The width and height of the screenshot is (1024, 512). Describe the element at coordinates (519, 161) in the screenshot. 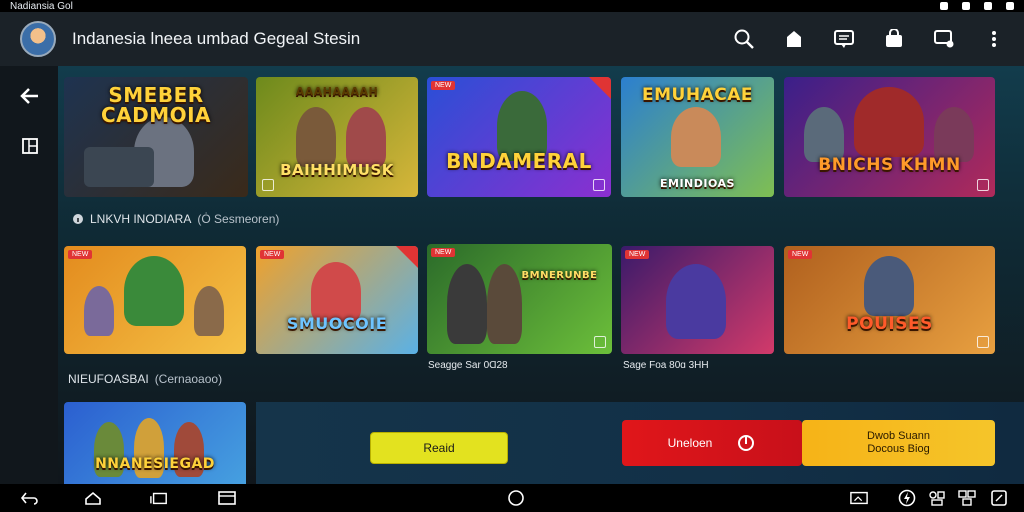

I see `game-title: BNDAMERAL` at that location.